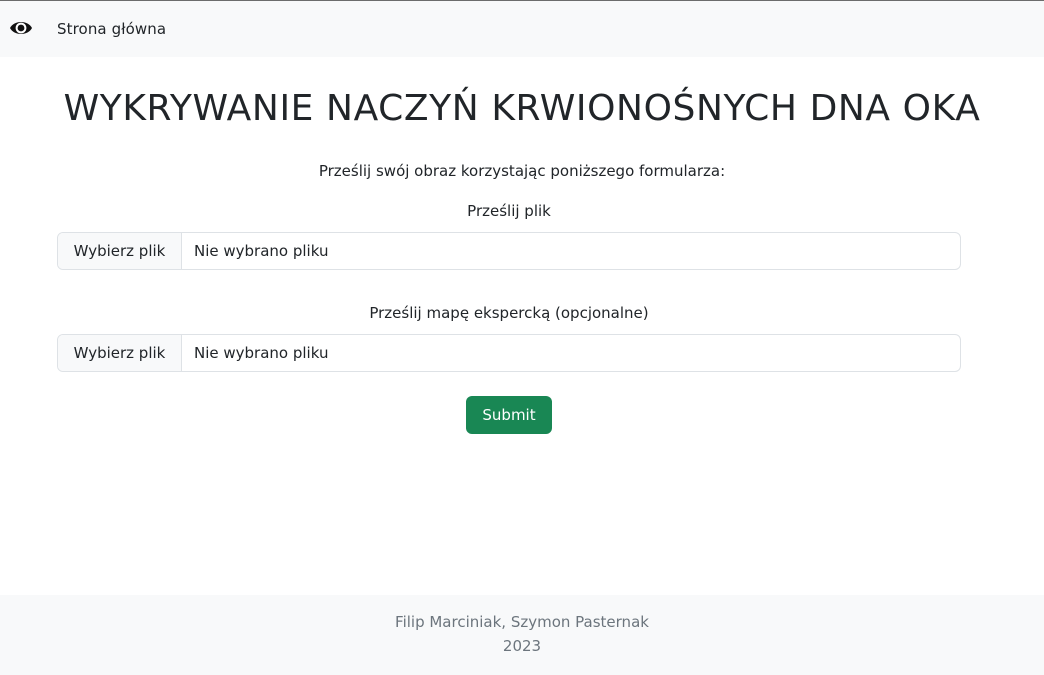 The width and height of the screenshot is (1044, 675). Describe the element at coordinates (522, 646) in the screenshot. I see `footer-year: 2023` at that location.